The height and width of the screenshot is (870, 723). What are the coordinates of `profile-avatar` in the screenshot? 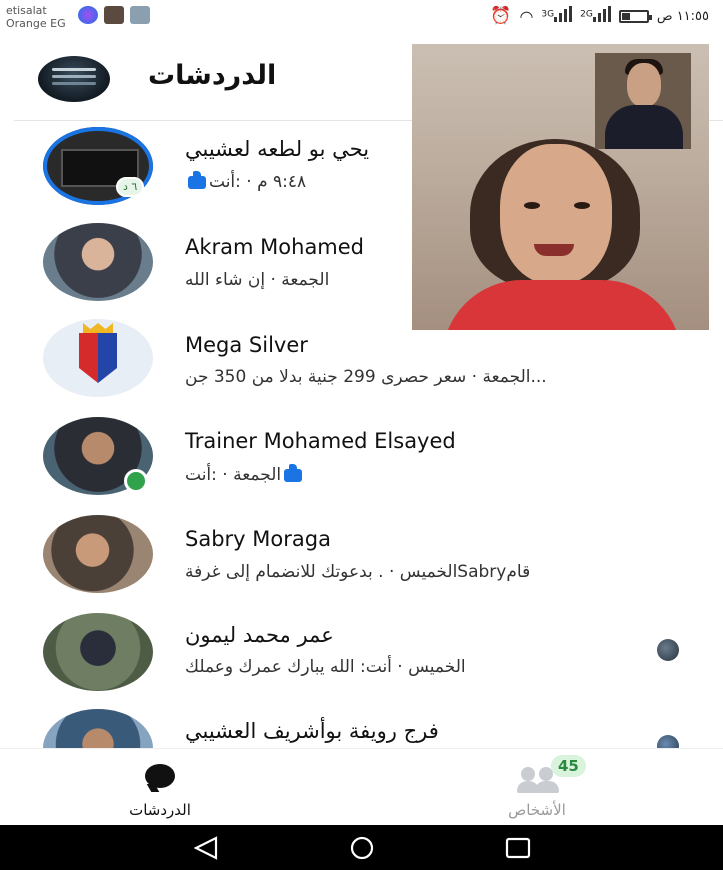 It's located at (74, 79).